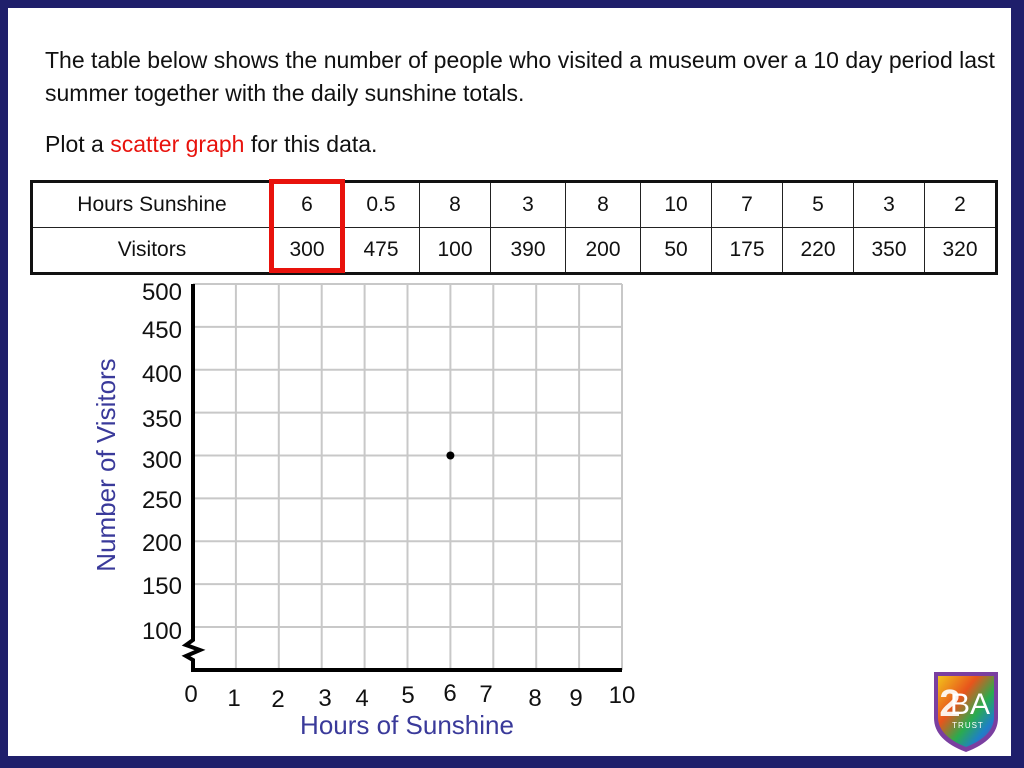 The image size is (1024, 768). Describe the element at coordinates (162, 500) in the screenshot. I see `y-tick-label: 250` at that location.